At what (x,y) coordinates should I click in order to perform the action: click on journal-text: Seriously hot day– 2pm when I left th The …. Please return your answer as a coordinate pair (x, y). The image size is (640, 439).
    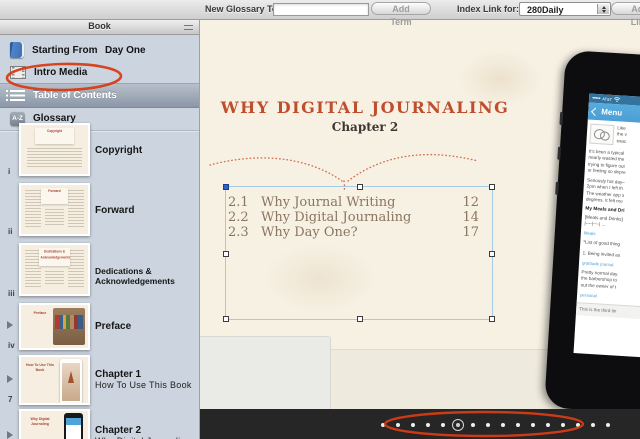
    Looking at the image, I should click on (605, 190).